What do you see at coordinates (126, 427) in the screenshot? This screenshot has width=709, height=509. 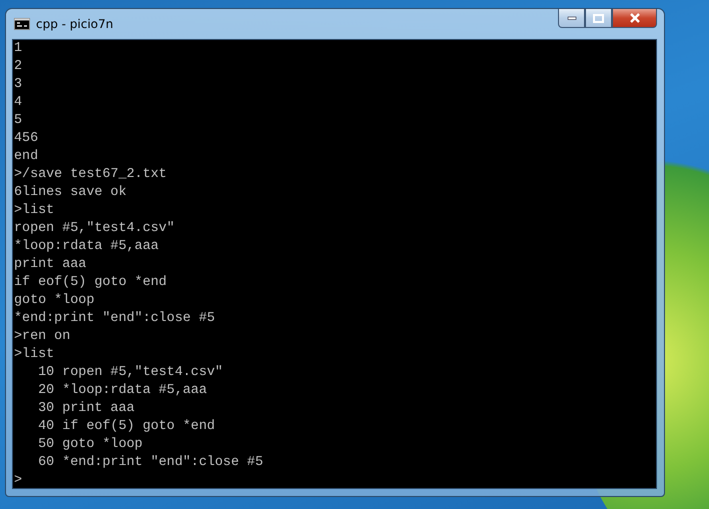 I see `console-line: 40 if eof(5) goto *end` at bounding box center [126, 427].